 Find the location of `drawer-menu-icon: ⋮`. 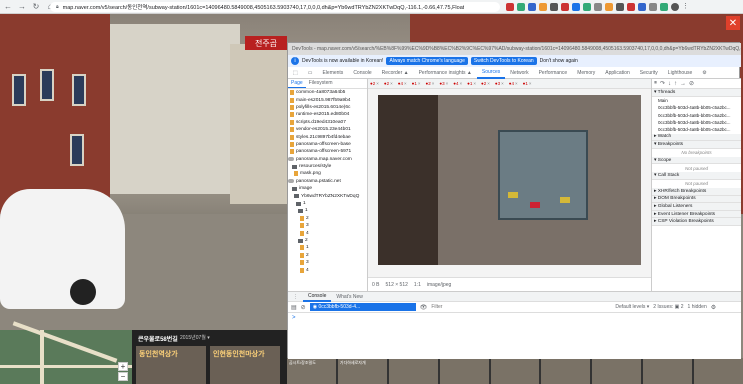

drawer-menu-icon: ⋮ is located at coordinates (295, 297).